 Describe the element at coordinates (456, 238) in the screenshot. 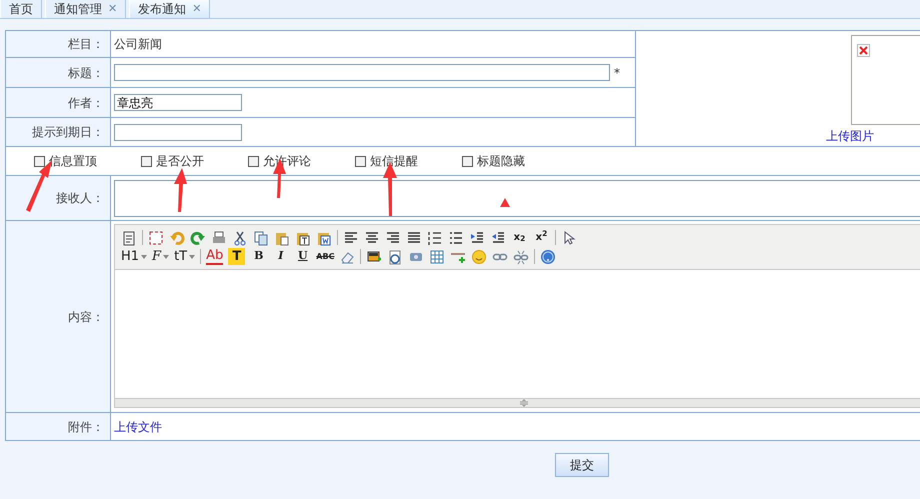

I see `bullet-list-icon` at that location.